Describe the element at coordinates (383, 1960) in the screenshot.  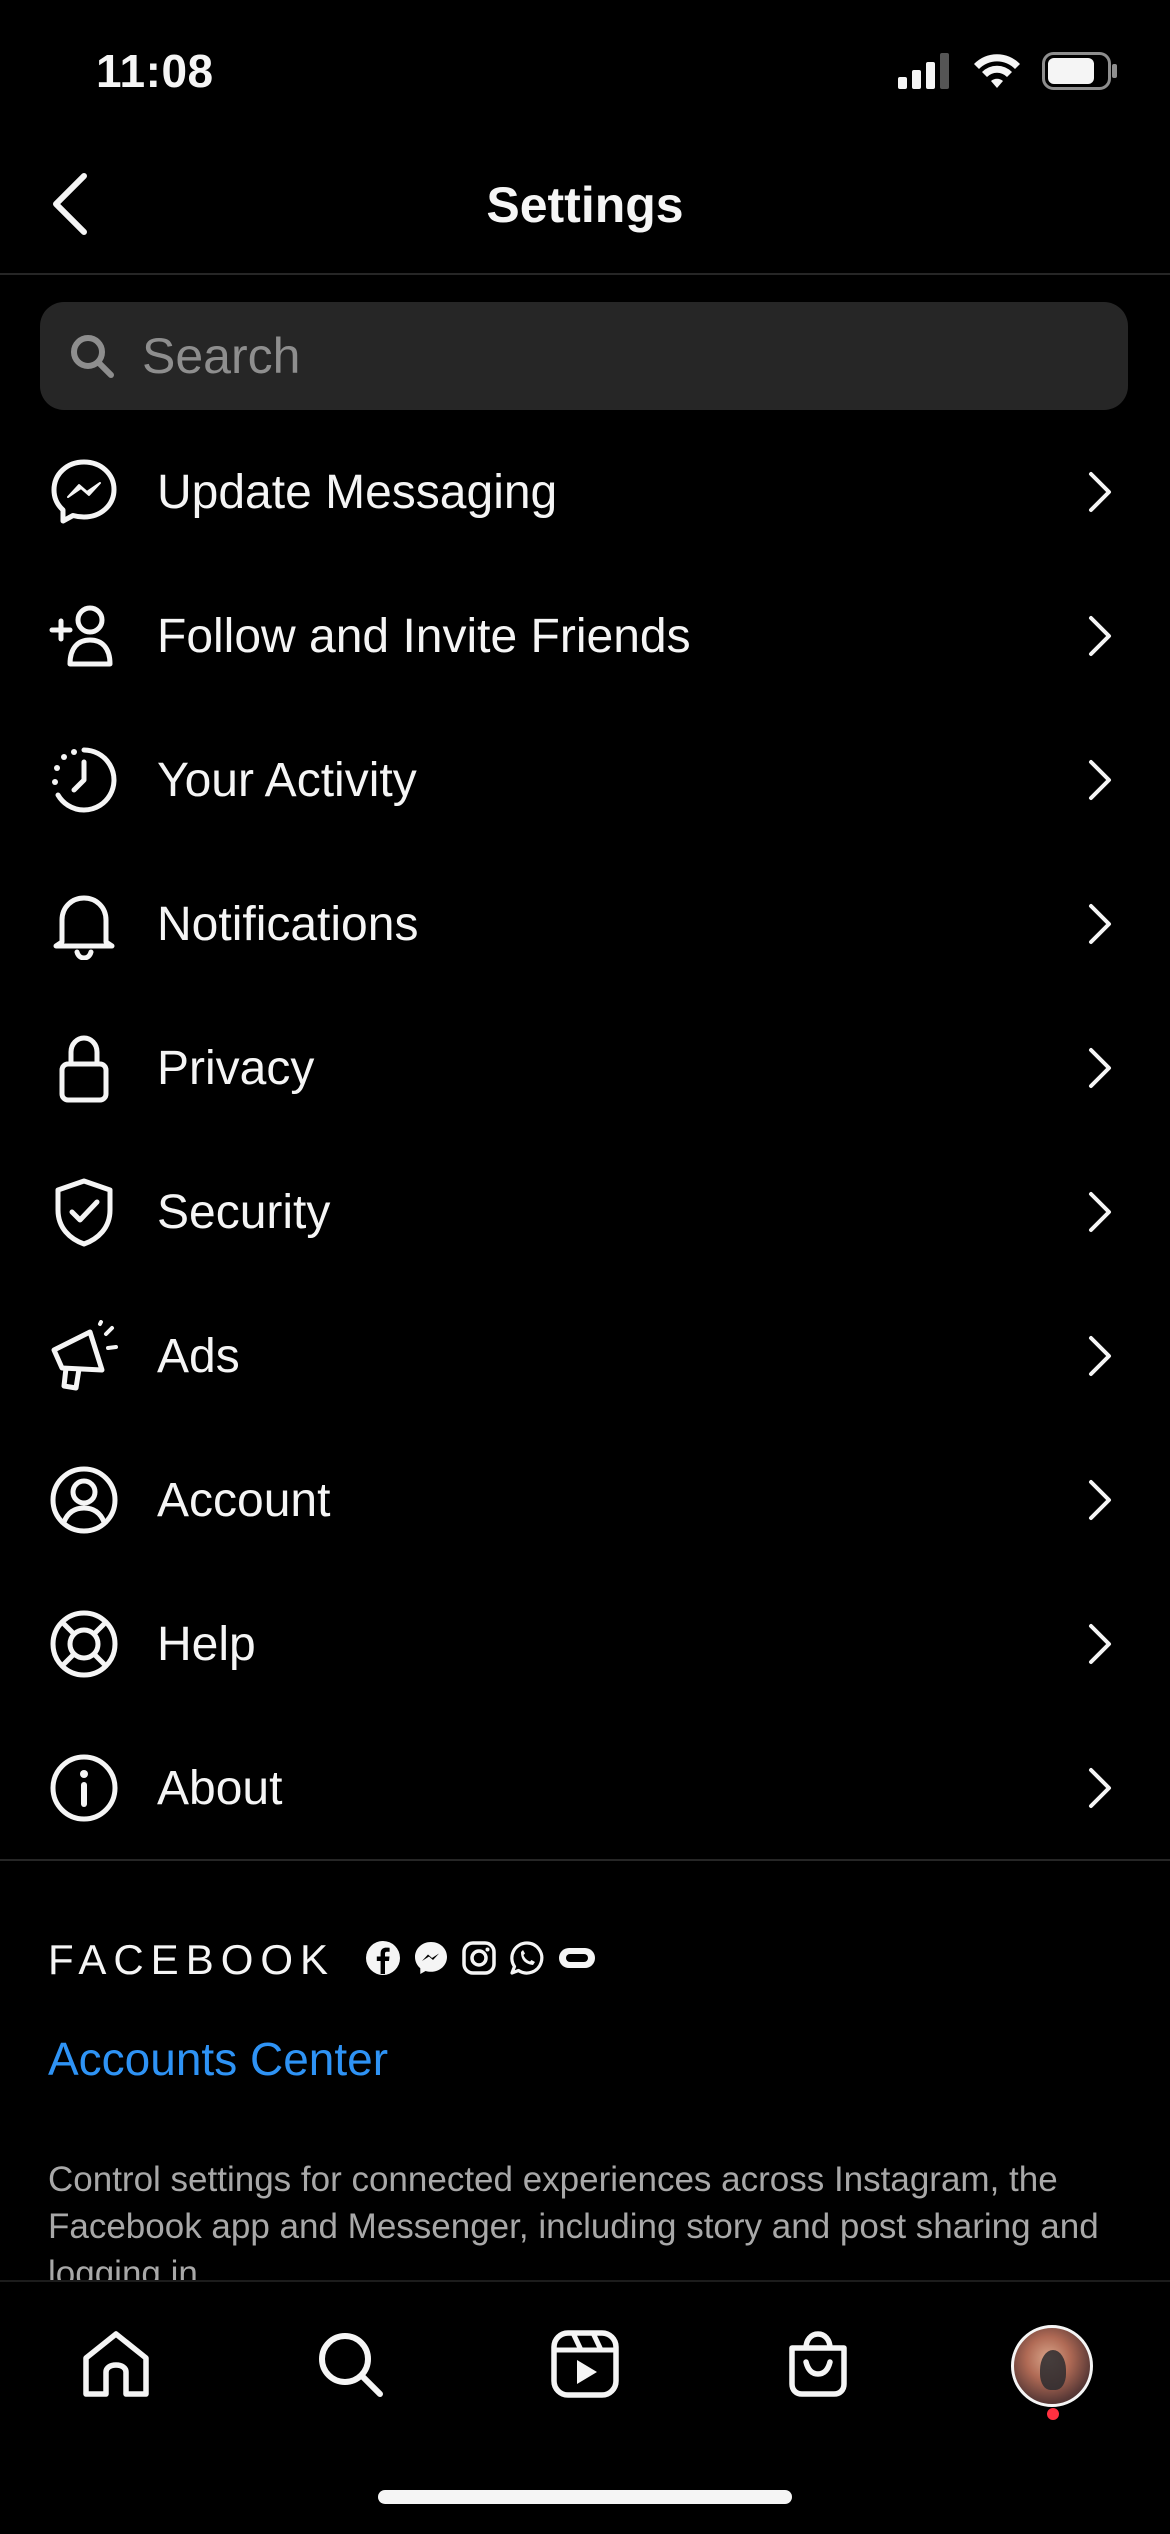
I see `facebook-icon` at that location.